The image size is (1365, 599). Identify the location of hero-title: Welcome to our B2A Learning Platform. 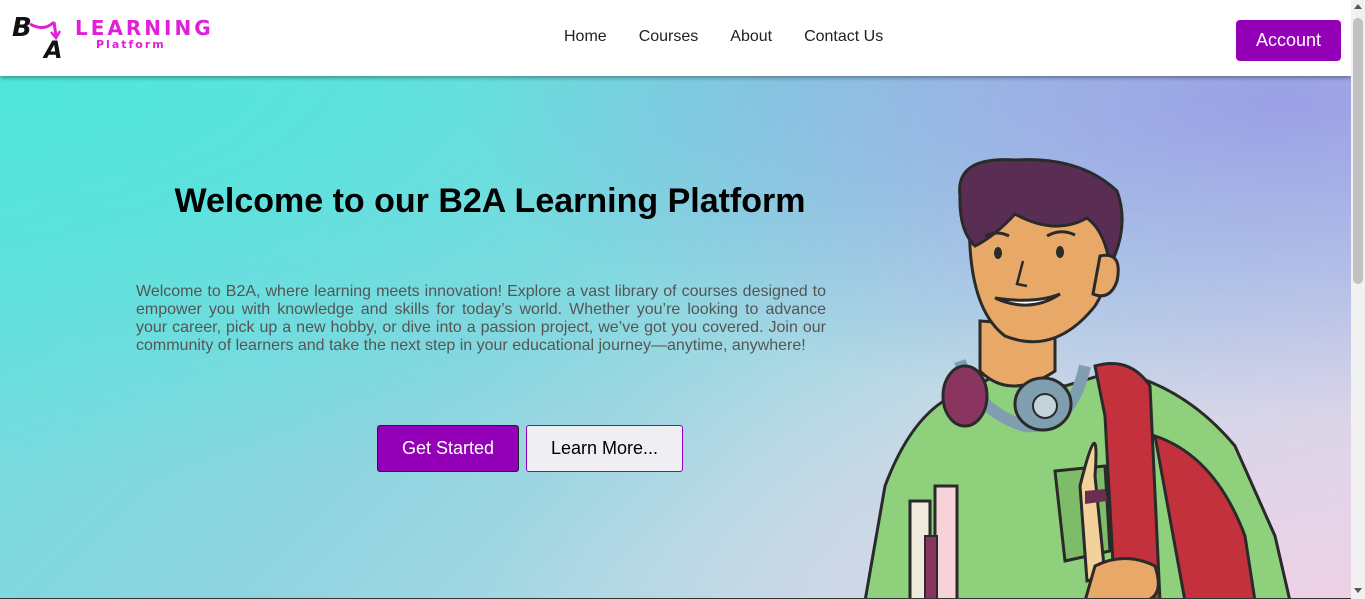
(490, 201).